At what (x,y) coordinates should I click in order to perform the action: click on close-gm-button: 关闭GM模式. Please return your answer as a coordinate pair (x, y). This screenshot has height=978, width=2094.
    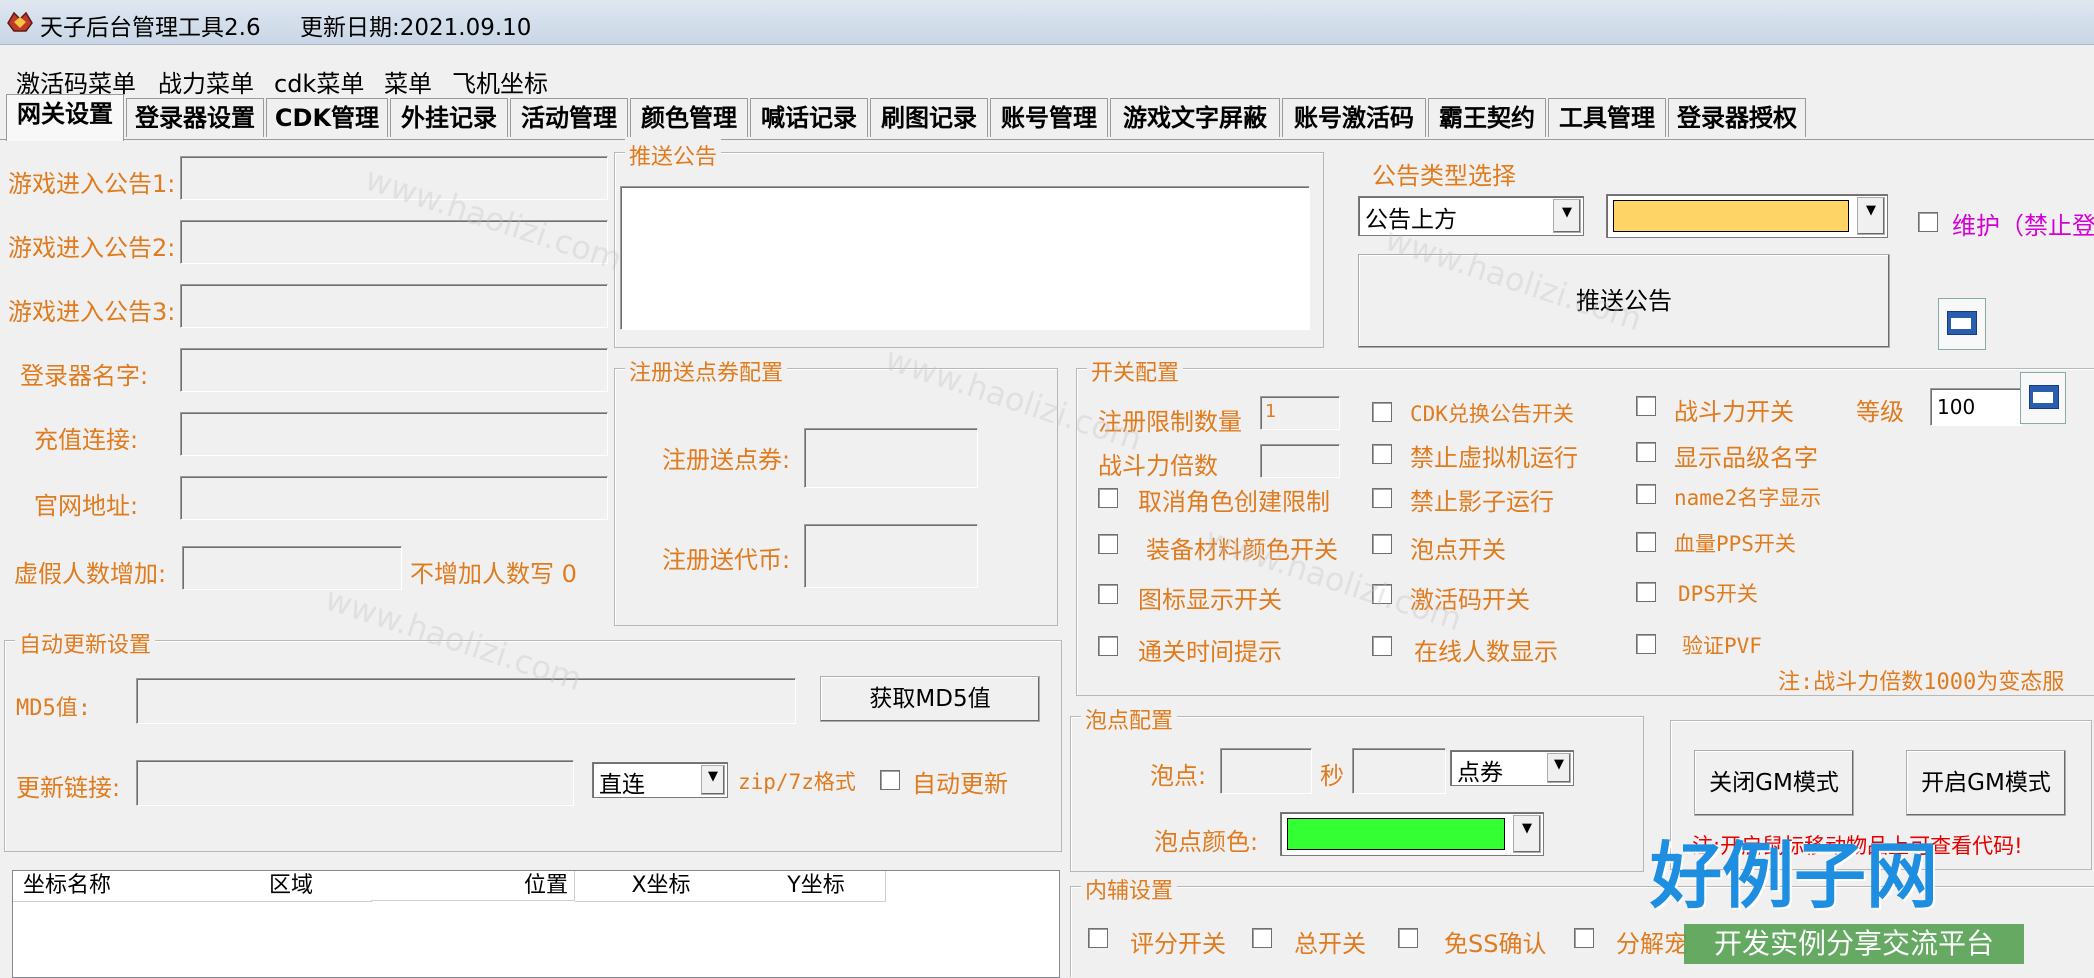
    Looking at the image, I should click on (1774, 783).